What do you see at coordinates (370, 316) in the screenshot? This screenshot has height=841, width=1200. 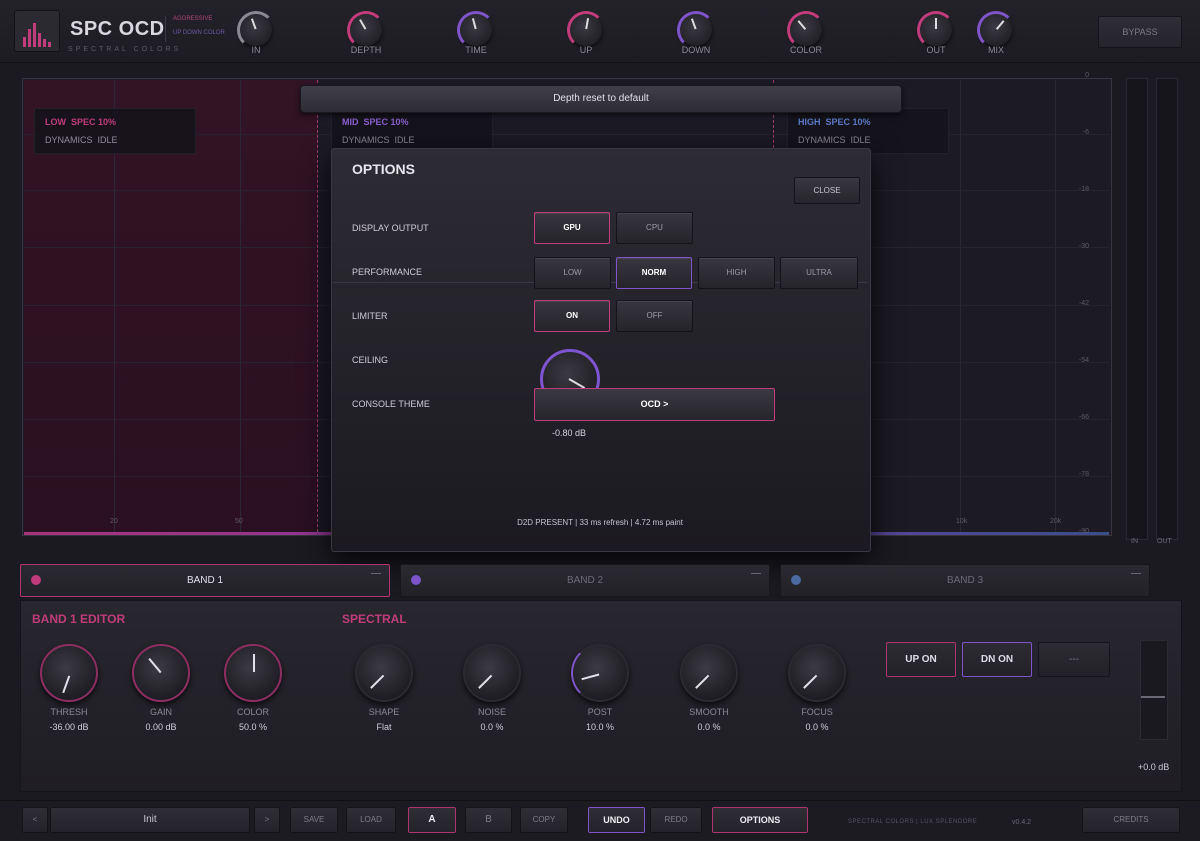 I see `limiter-label: LIMITER` at bounding box center [370, 316].